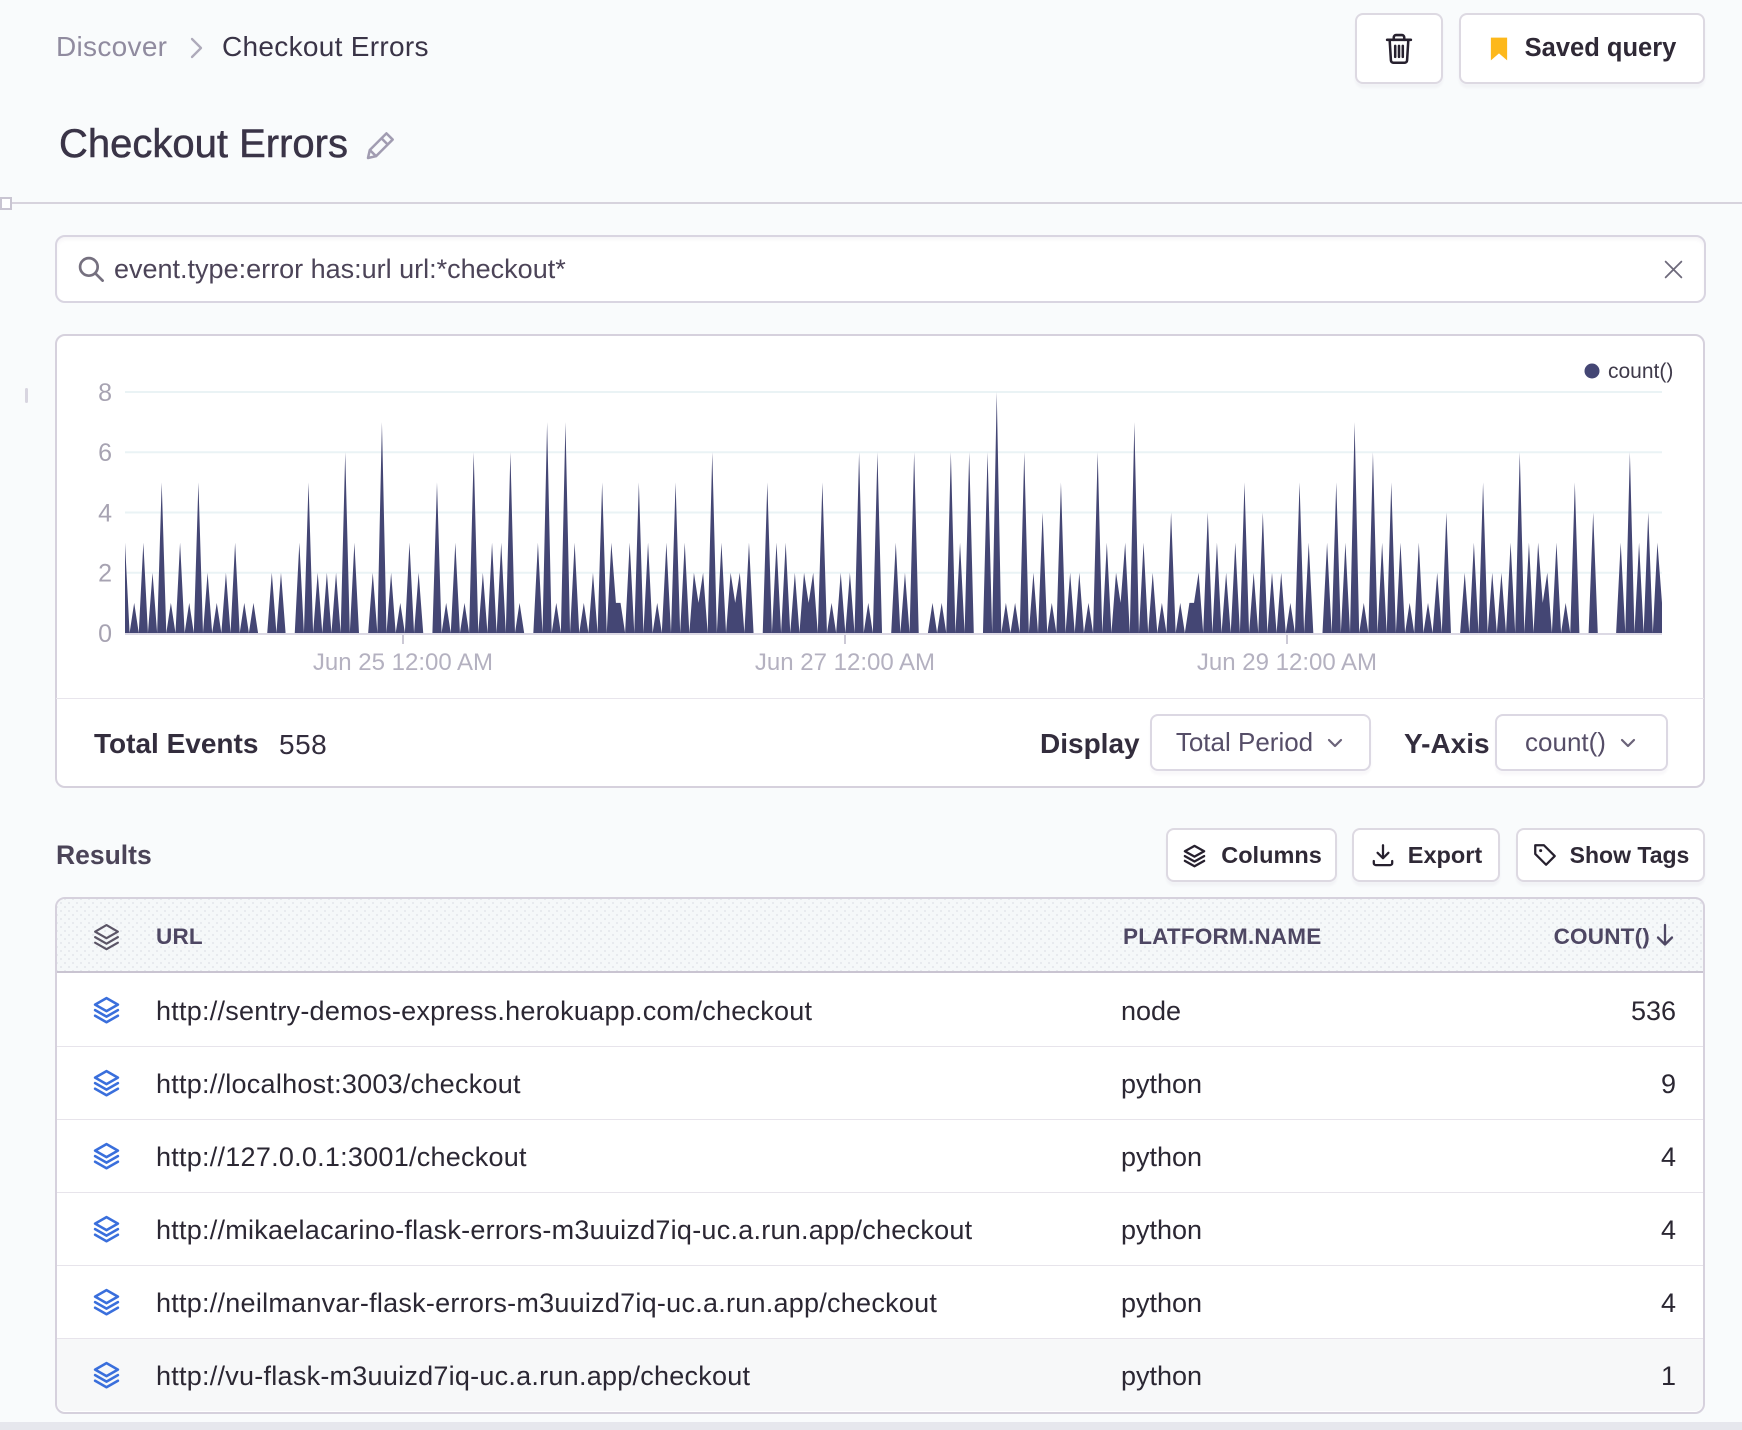 The image size is (1742, 1430). I want to click on svg-text: 2, so click(105, 574).